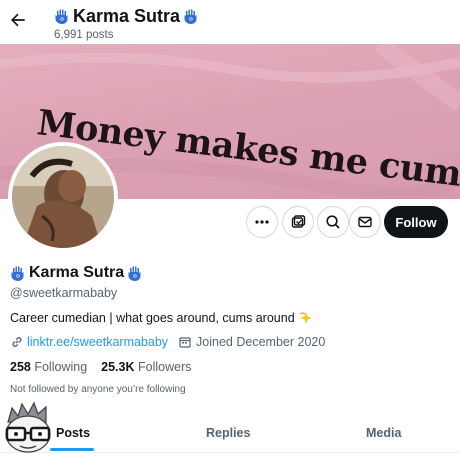  I want to click on more-dots-icon, so click(262, 222).